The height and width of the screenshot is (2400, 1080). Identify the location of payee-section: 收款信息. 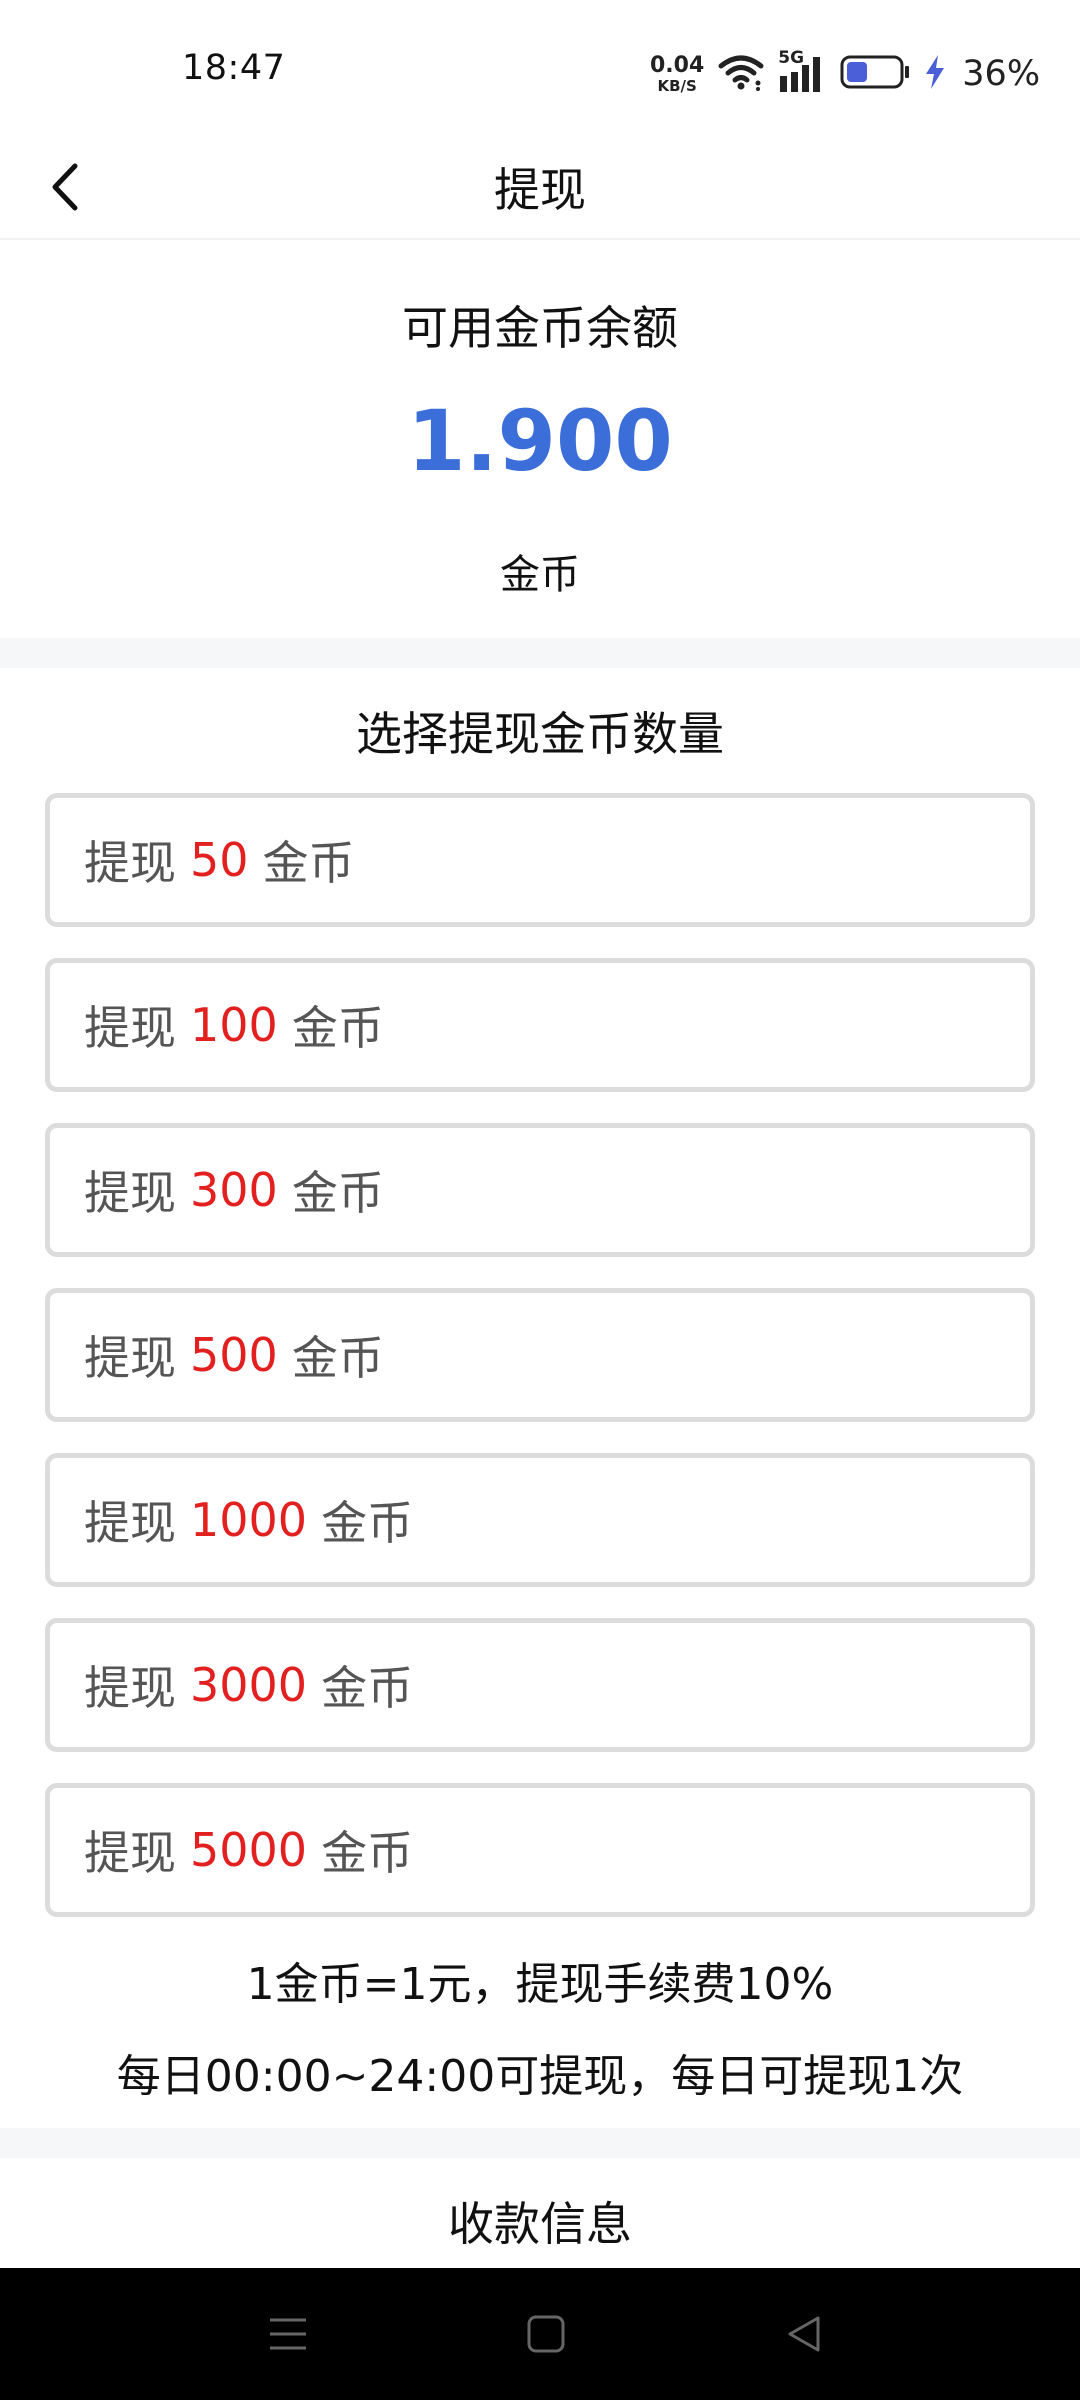
(540, 2213).